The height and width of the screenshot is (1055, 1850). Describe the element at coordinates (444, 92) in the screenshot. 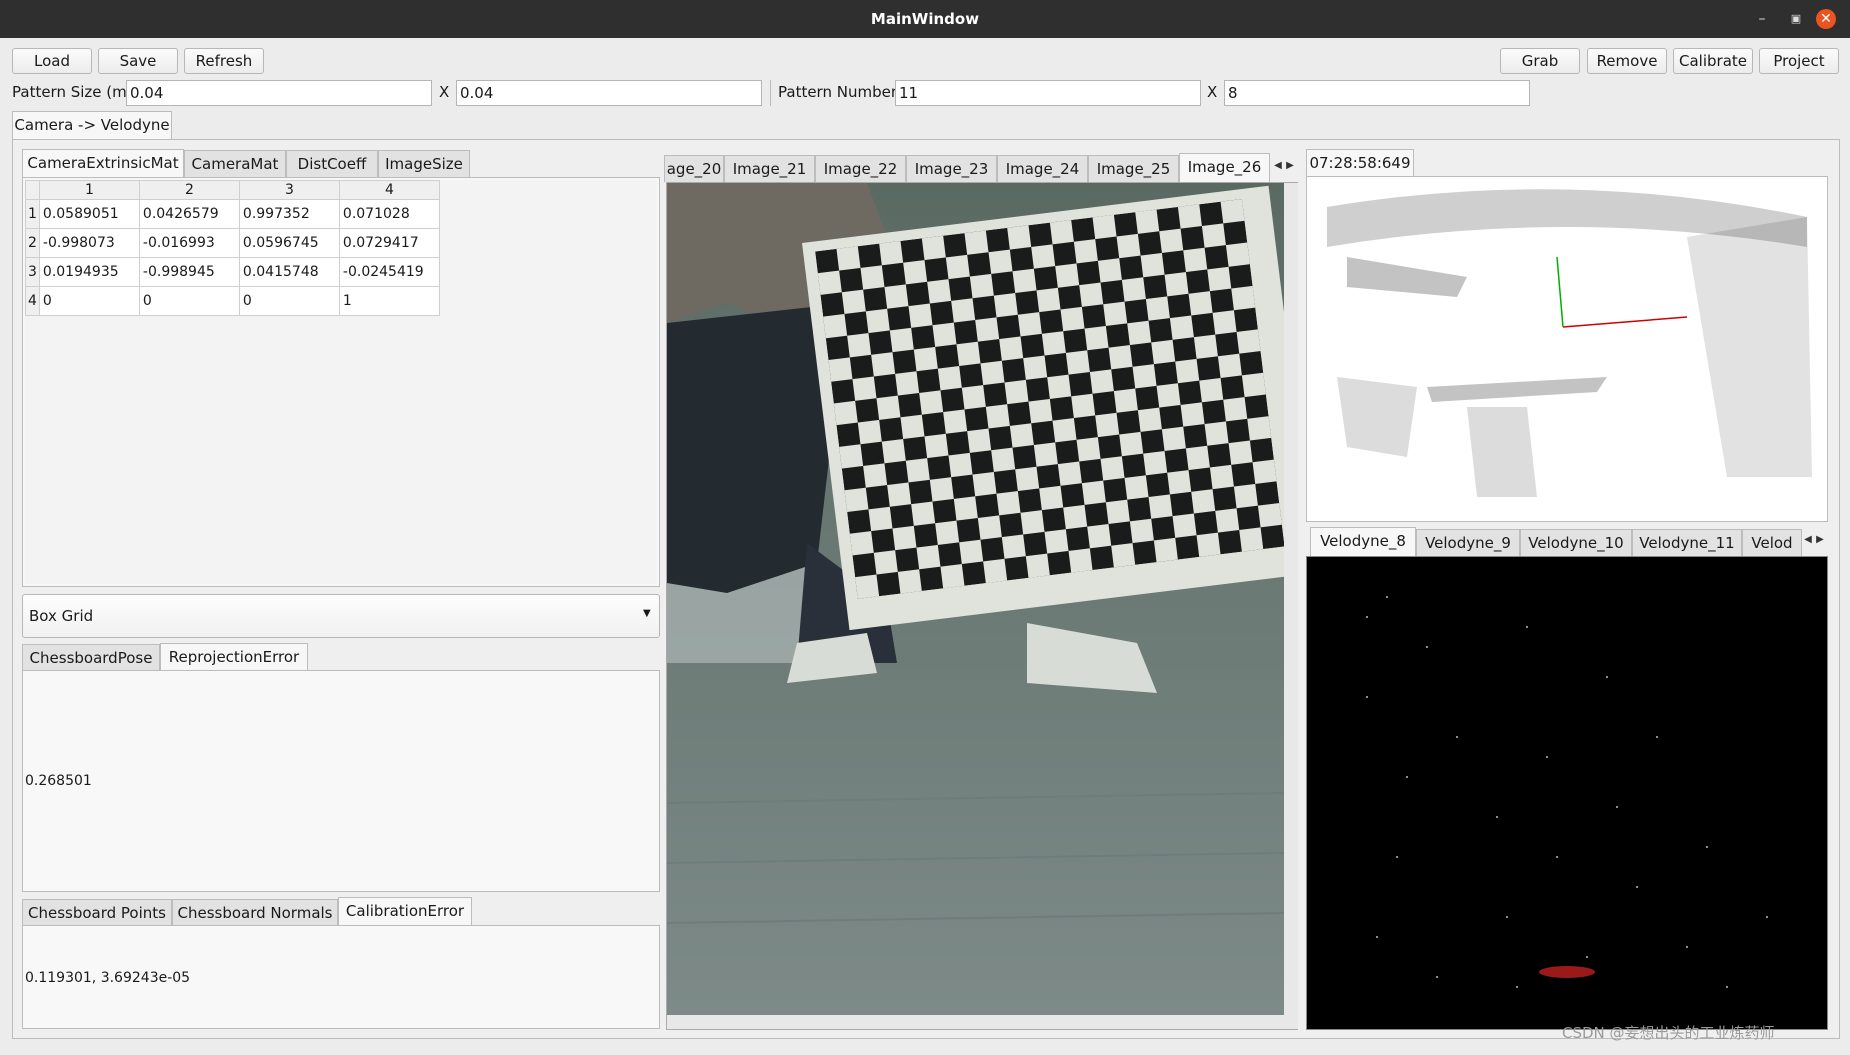

I see `pattern-size-separator: X` at that location.